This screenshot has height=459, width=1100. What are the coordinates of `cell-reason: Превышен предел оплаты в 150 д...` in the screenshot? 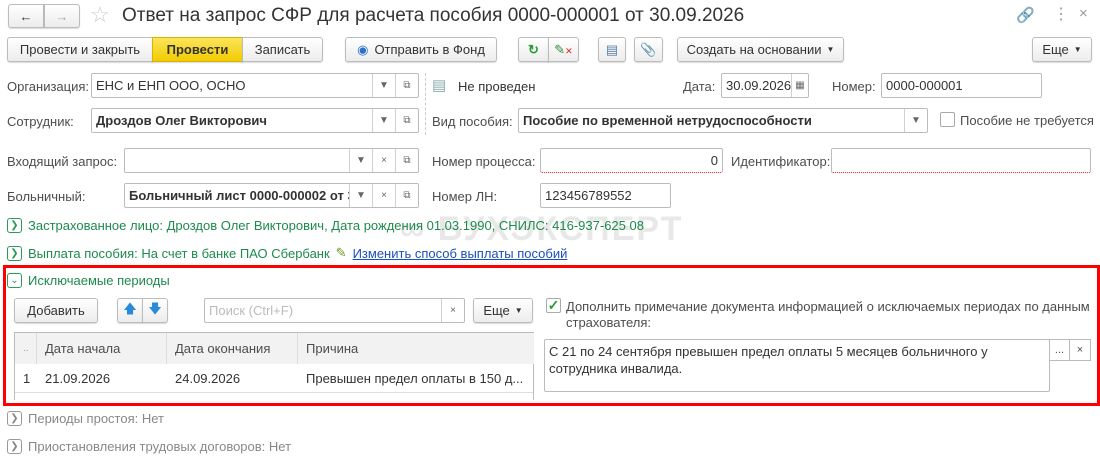 It's located at (415, 378).